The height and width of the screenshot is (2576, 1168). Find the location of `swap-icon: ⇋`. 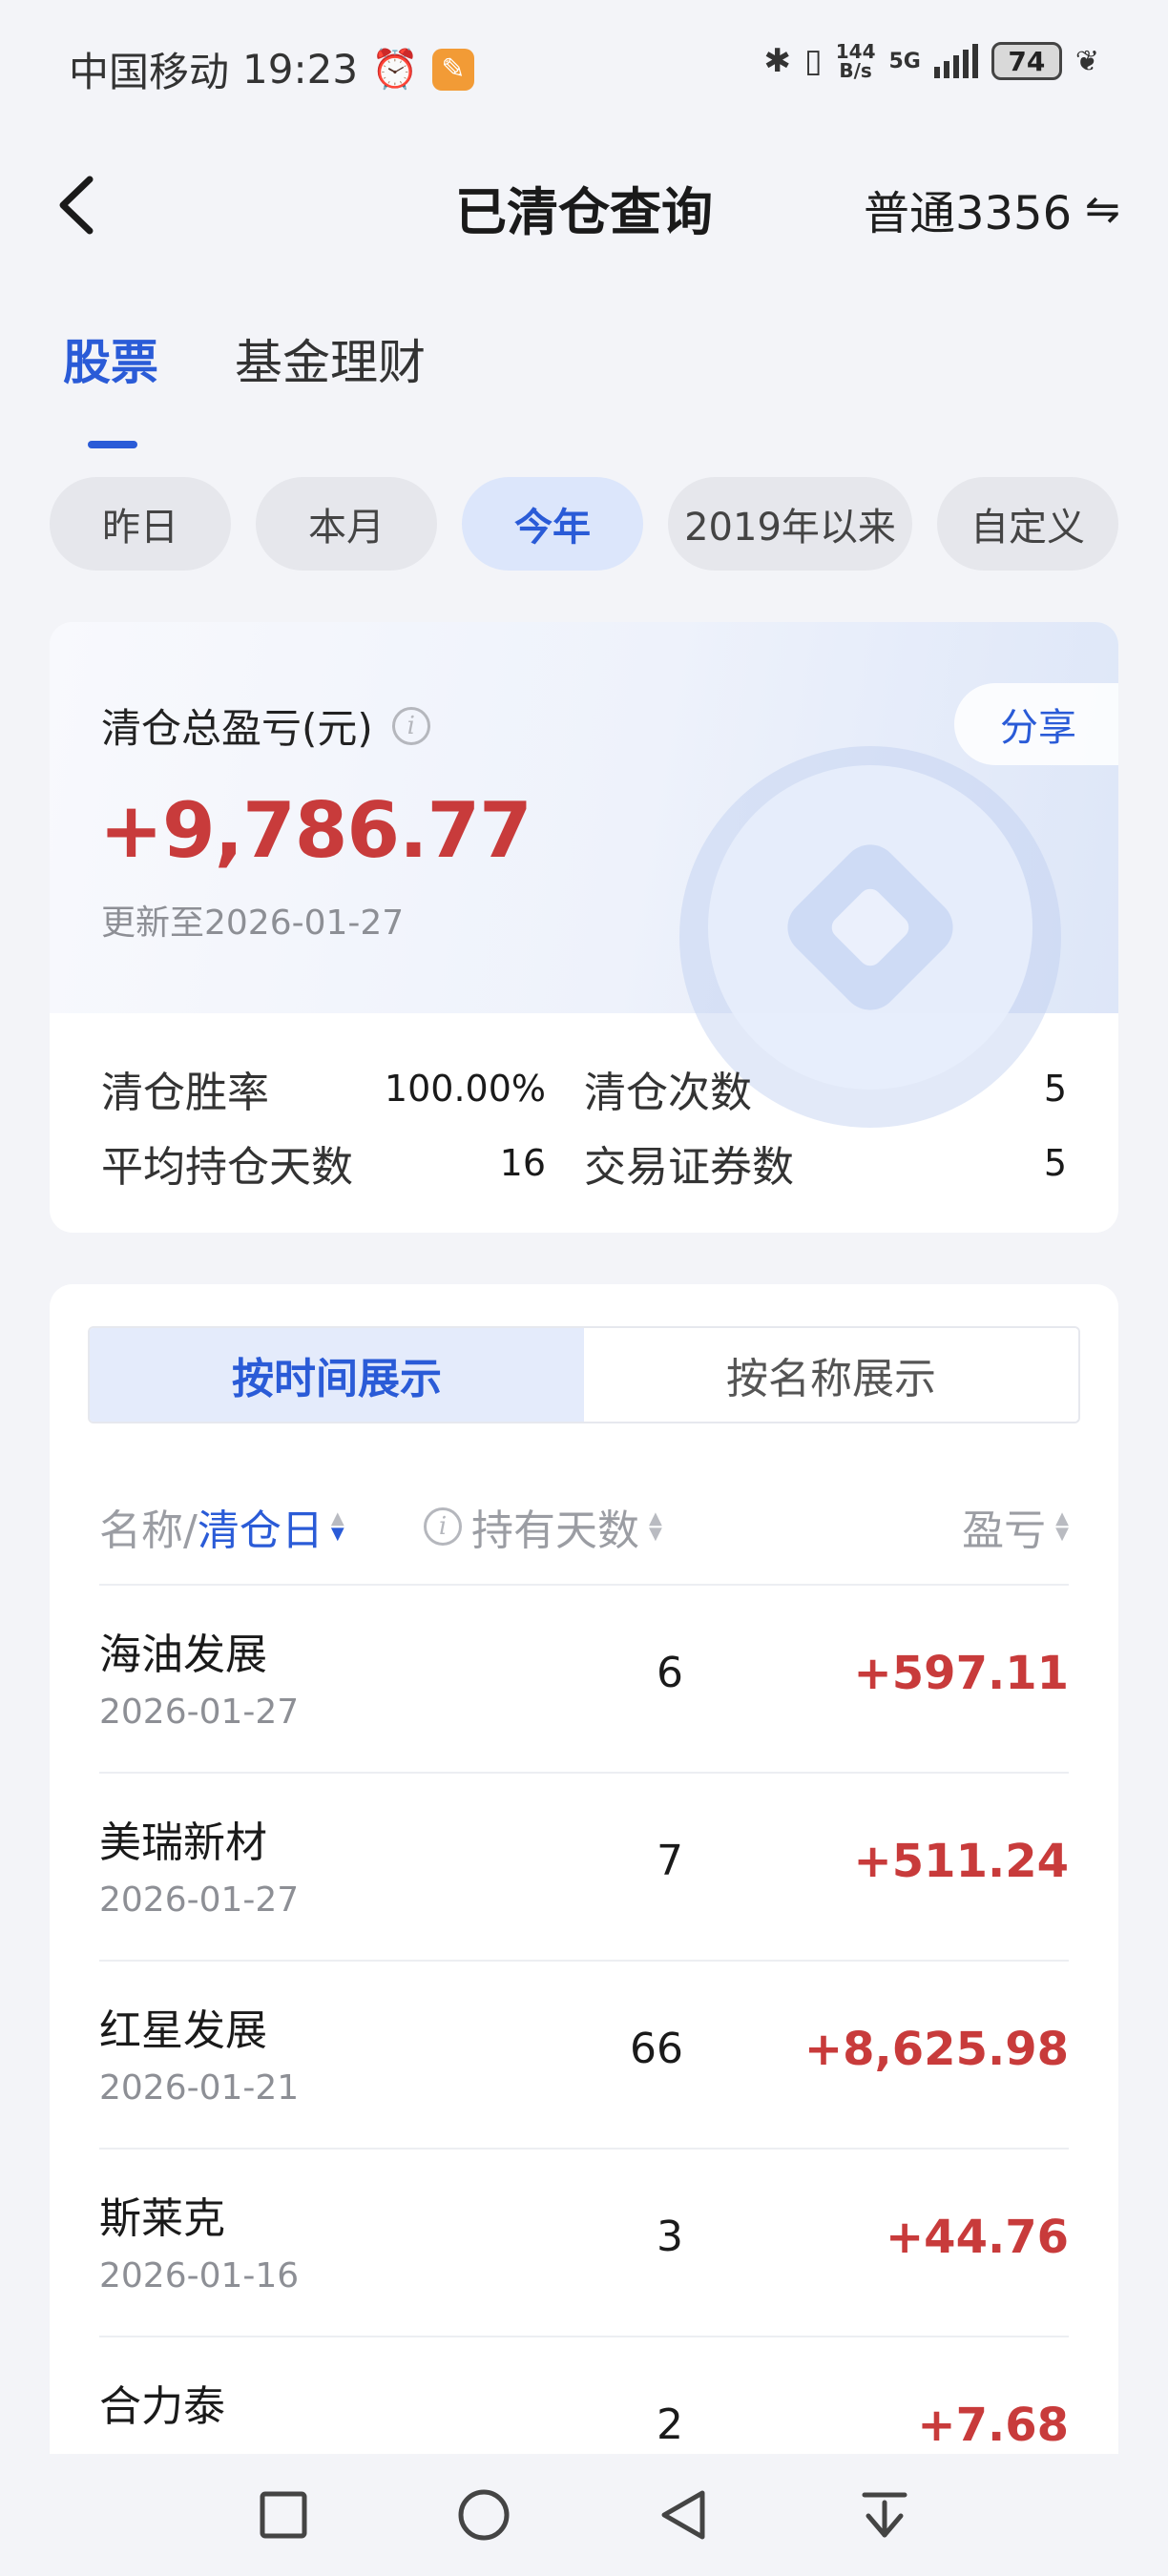

swap-icon: ⇋ is located at coordinates (1102, 209).